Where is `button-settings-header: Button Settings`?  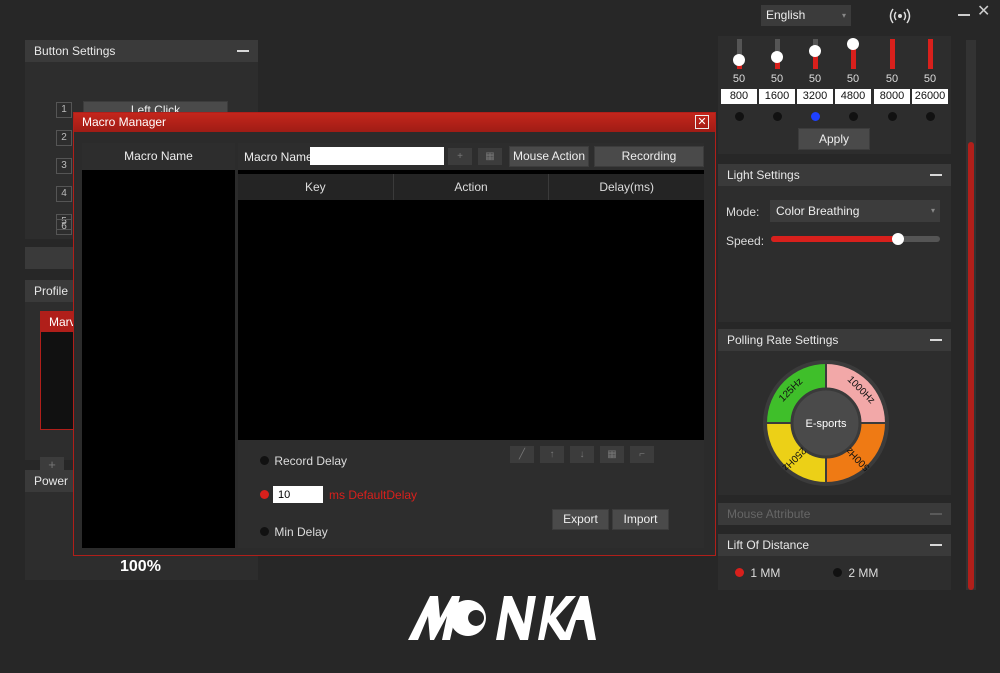 button-settings-header: Button Settings is located at coordinates (141, 51).